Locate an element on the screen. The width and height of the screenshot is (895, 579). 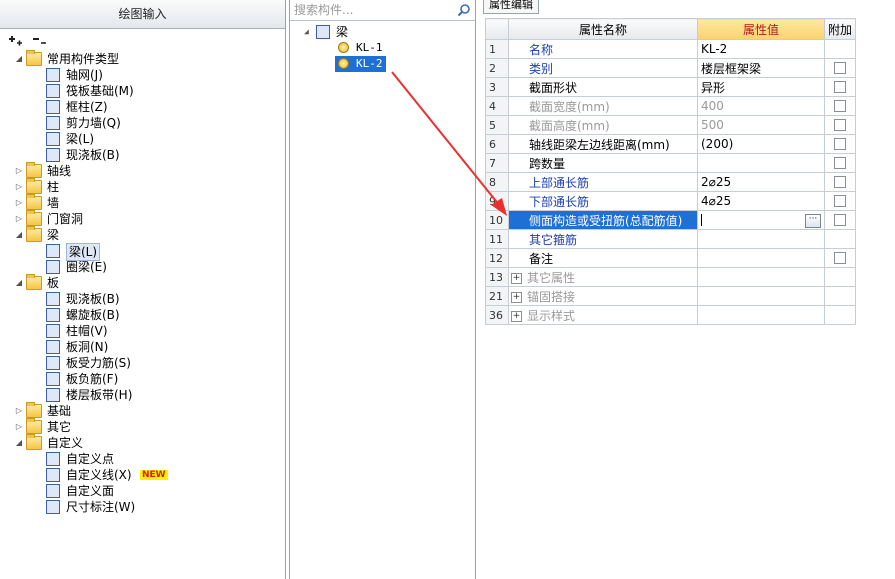
property-row: 1 名称 KL-2 is located at coordinates (671, 49).